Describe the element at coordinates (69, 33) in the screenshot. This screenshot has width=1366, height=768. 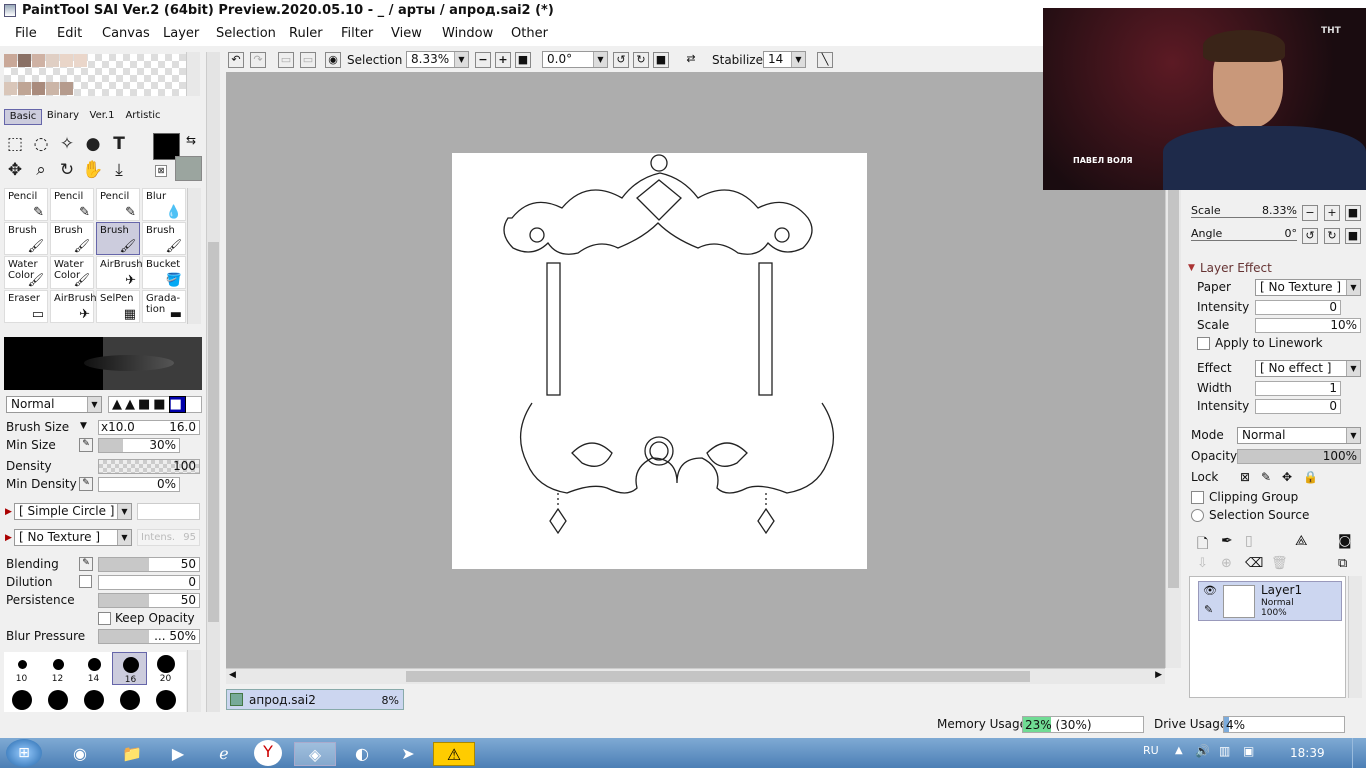
I see `menu-edit: Edit` at that location.